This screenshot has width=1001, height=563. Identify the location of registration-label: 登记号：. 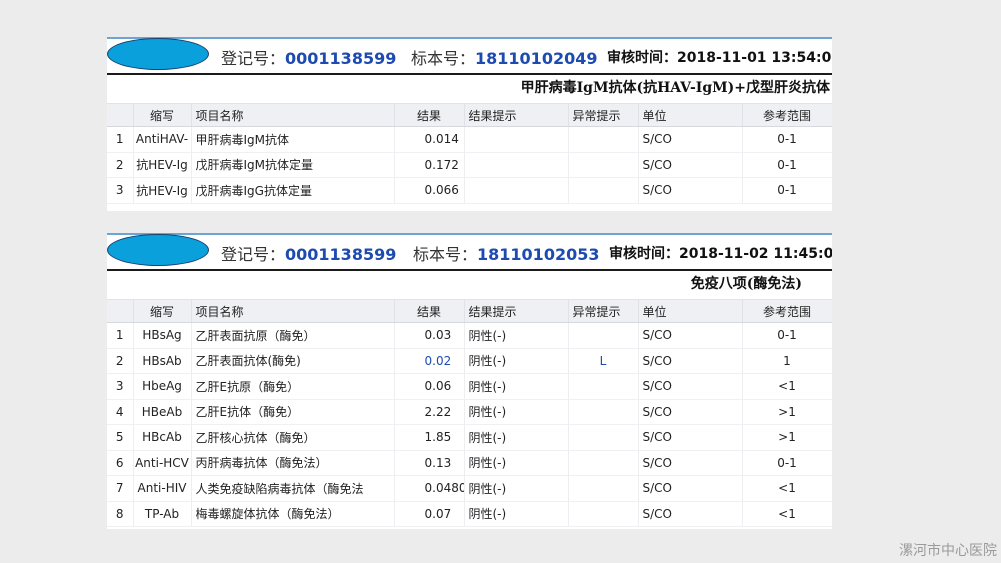
(253, 254).